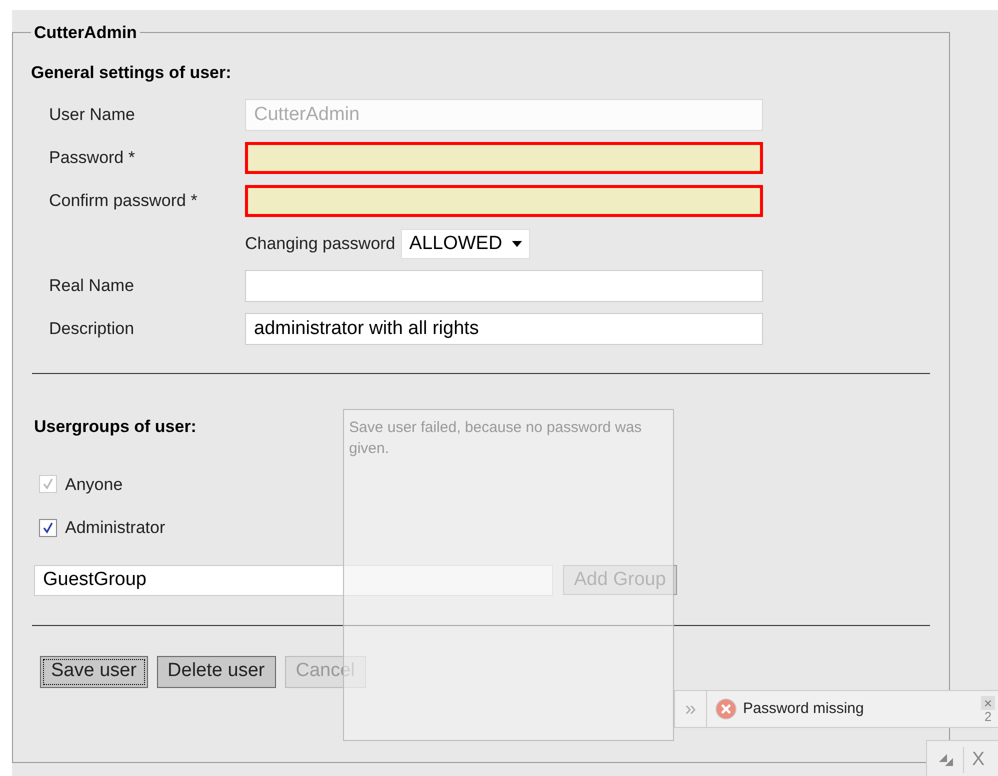 The image size is (998, 776). I want to click on checkbox, so click(48, 527).